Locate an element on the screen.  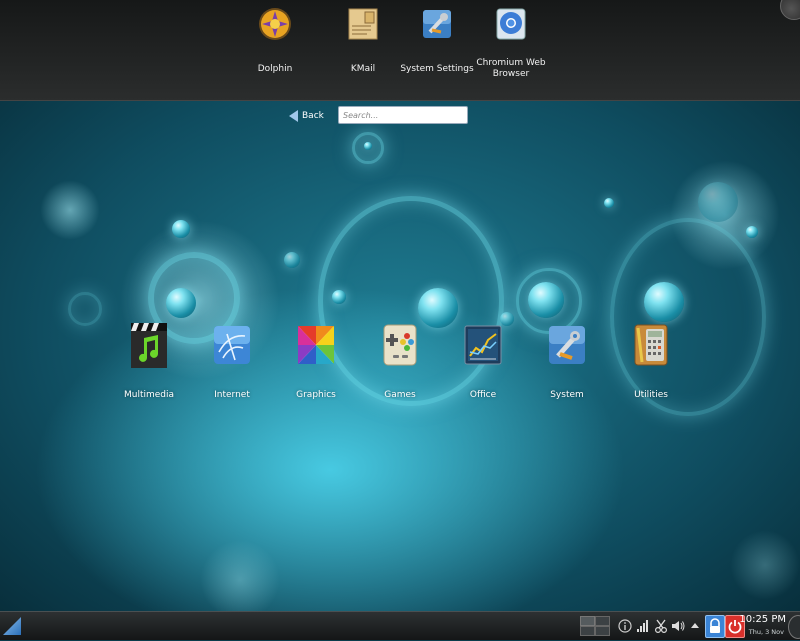
chromium-icon is located at coordinates (511, 24).